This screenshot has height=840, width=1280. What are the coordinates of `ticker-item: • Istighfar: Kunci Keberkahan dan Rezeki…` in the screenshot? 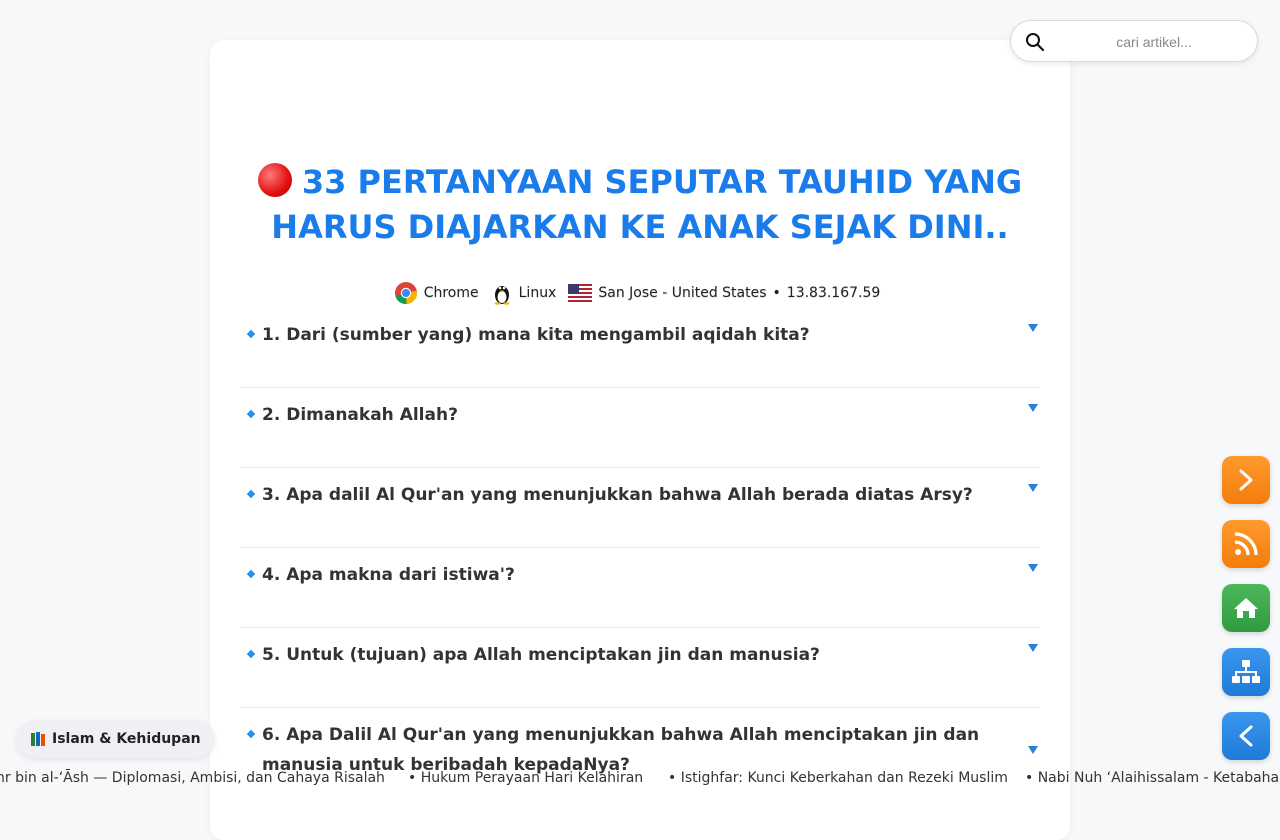 It's located at (838, 778).